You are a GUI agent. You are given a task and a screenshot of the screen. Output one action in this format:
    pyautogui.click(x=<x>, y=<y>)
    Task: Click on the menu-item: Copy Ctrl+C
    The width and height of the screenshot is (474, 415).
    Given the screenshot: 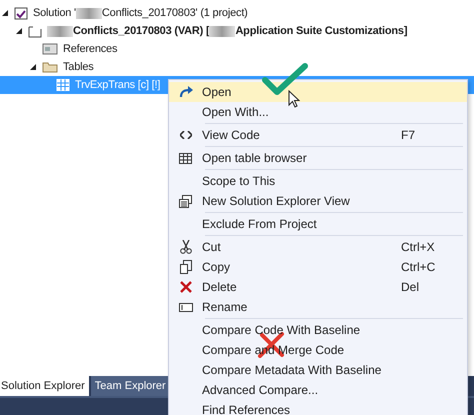 What is the action you would take?
    pyautogui.click(x=318, y=267)
    